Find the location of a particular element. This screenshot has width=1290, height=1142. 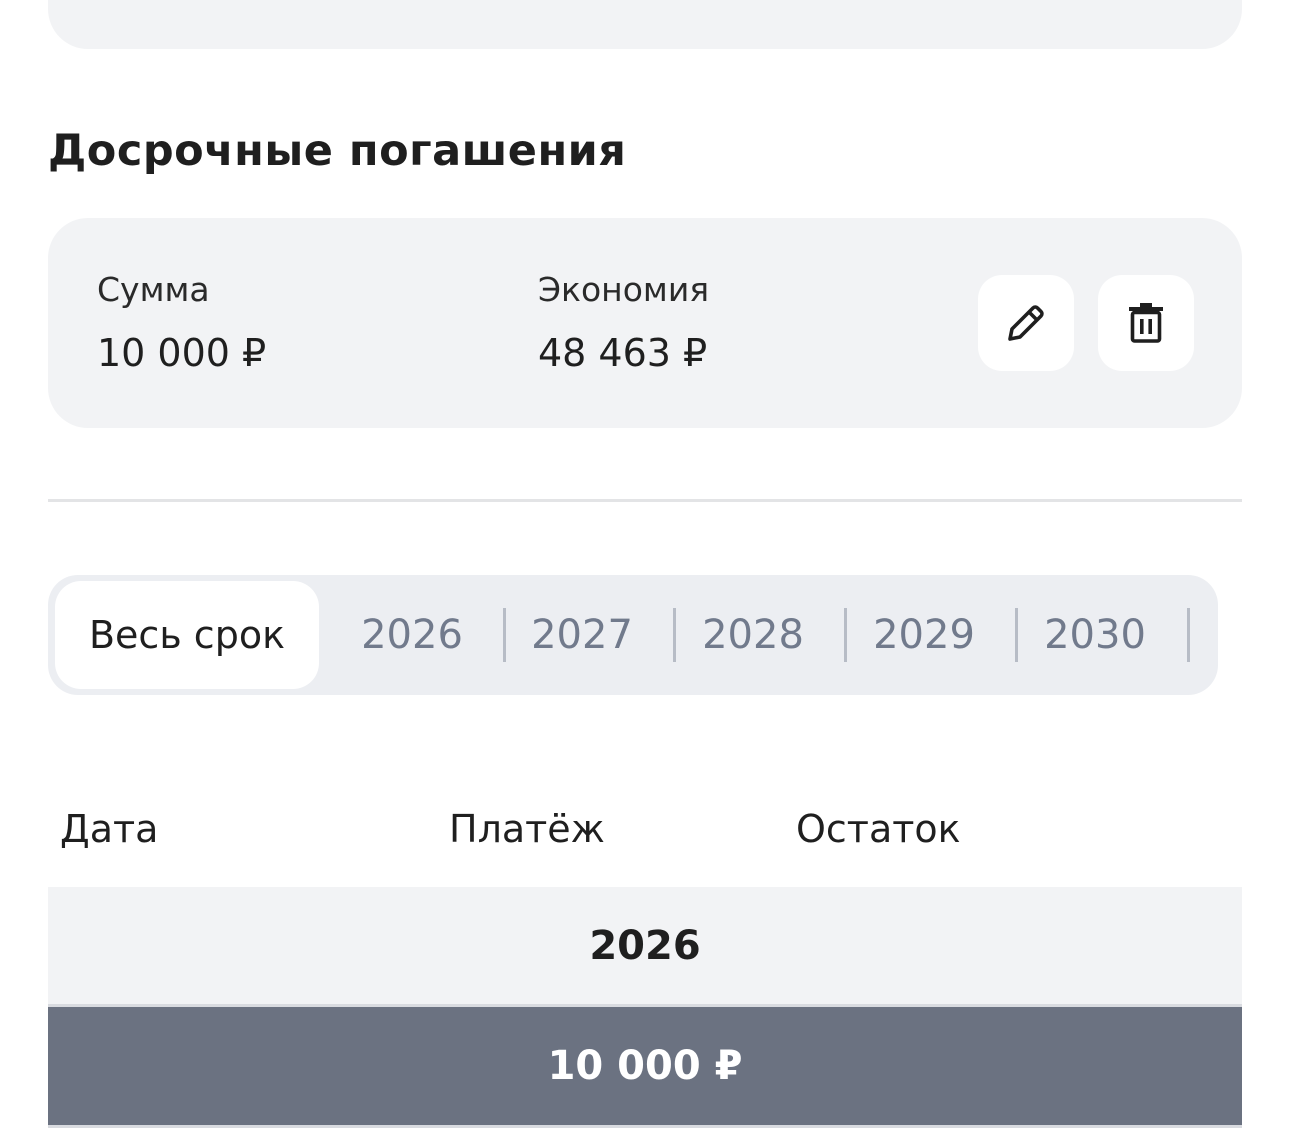

trash-icon is located at coordinates (1146, 323).